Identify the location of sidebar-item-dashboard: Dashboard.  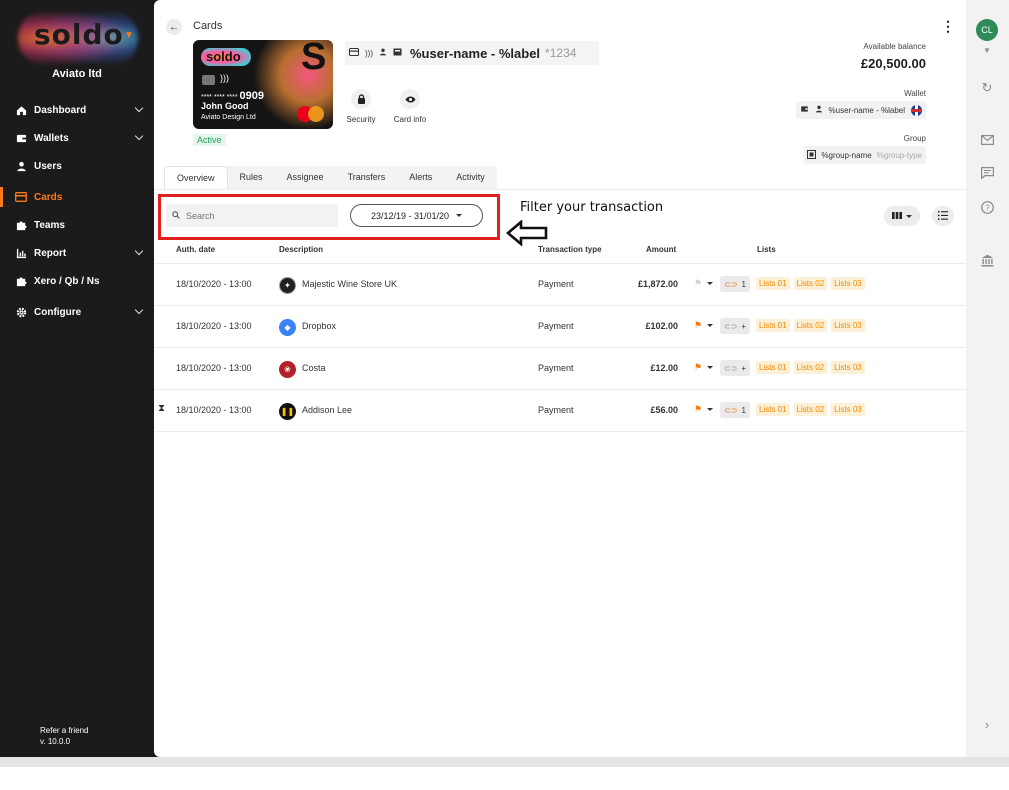
(77, 110).